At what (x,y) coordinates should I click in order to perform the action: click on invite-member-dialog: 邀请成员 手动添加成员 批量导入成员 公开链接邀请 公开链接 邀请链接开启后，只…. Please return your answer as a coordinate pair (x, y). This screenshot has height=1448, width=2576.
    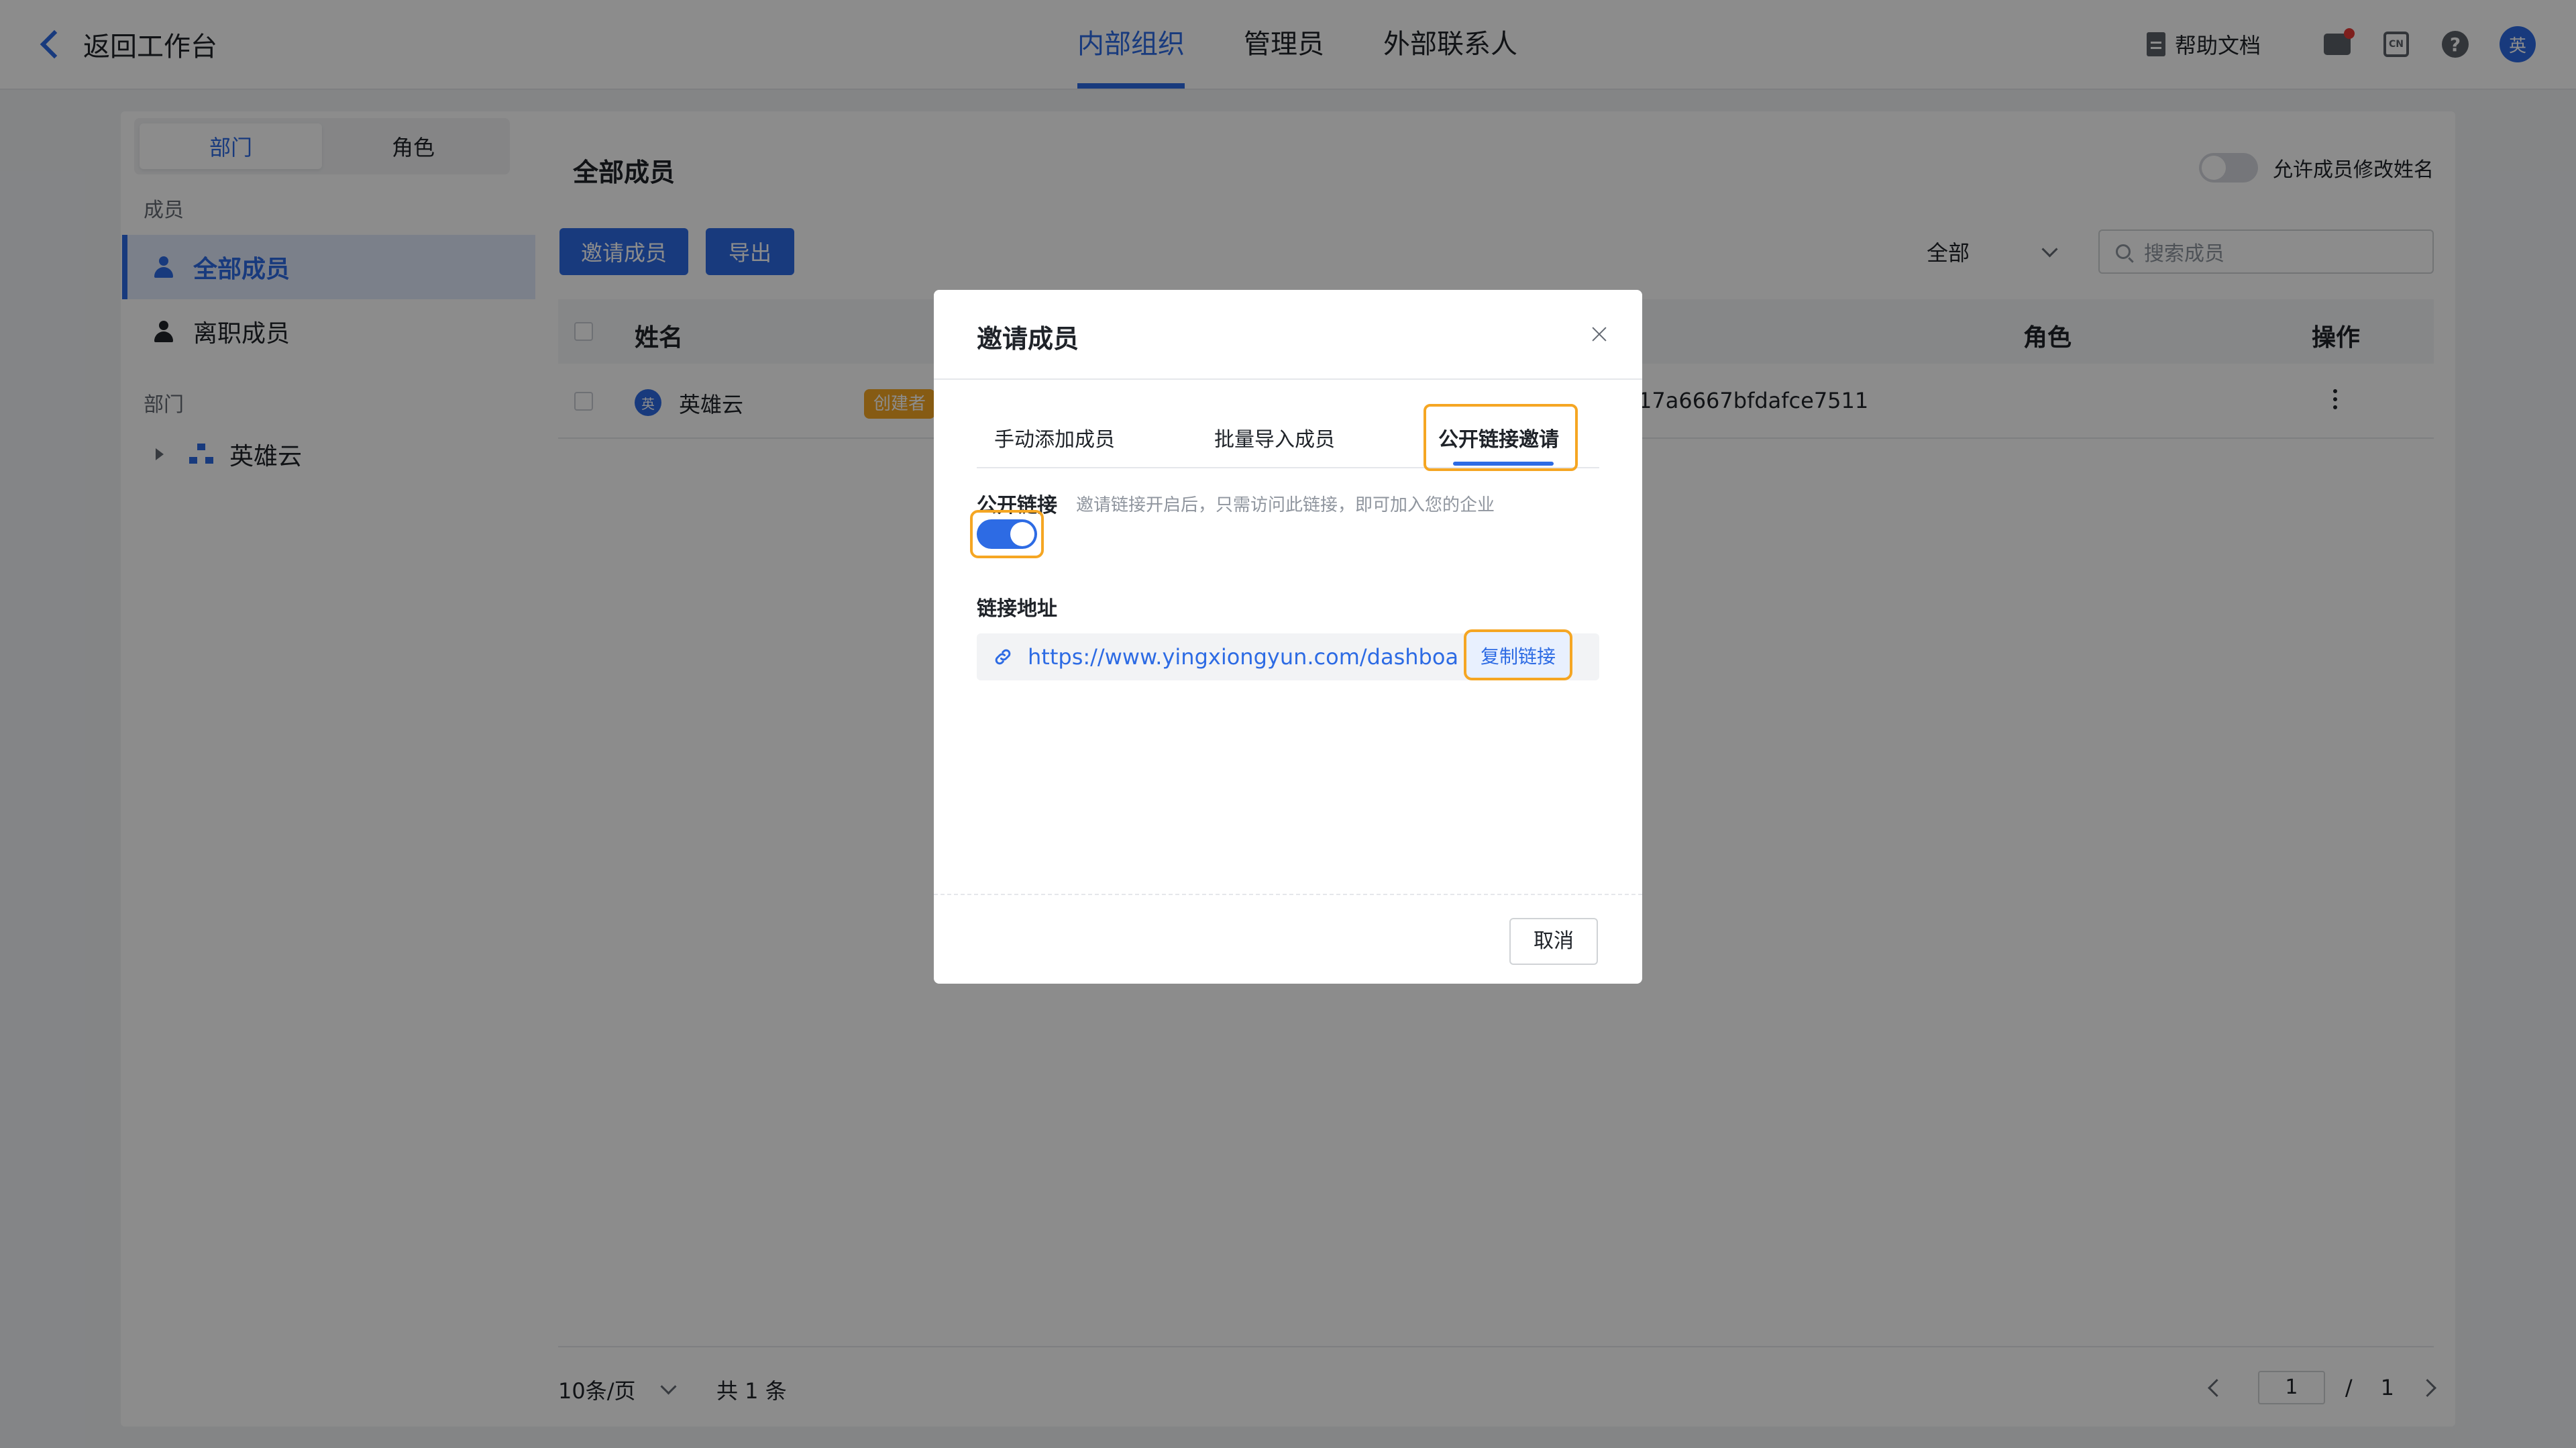
    Looking at the image, I should click on (1288, 637).